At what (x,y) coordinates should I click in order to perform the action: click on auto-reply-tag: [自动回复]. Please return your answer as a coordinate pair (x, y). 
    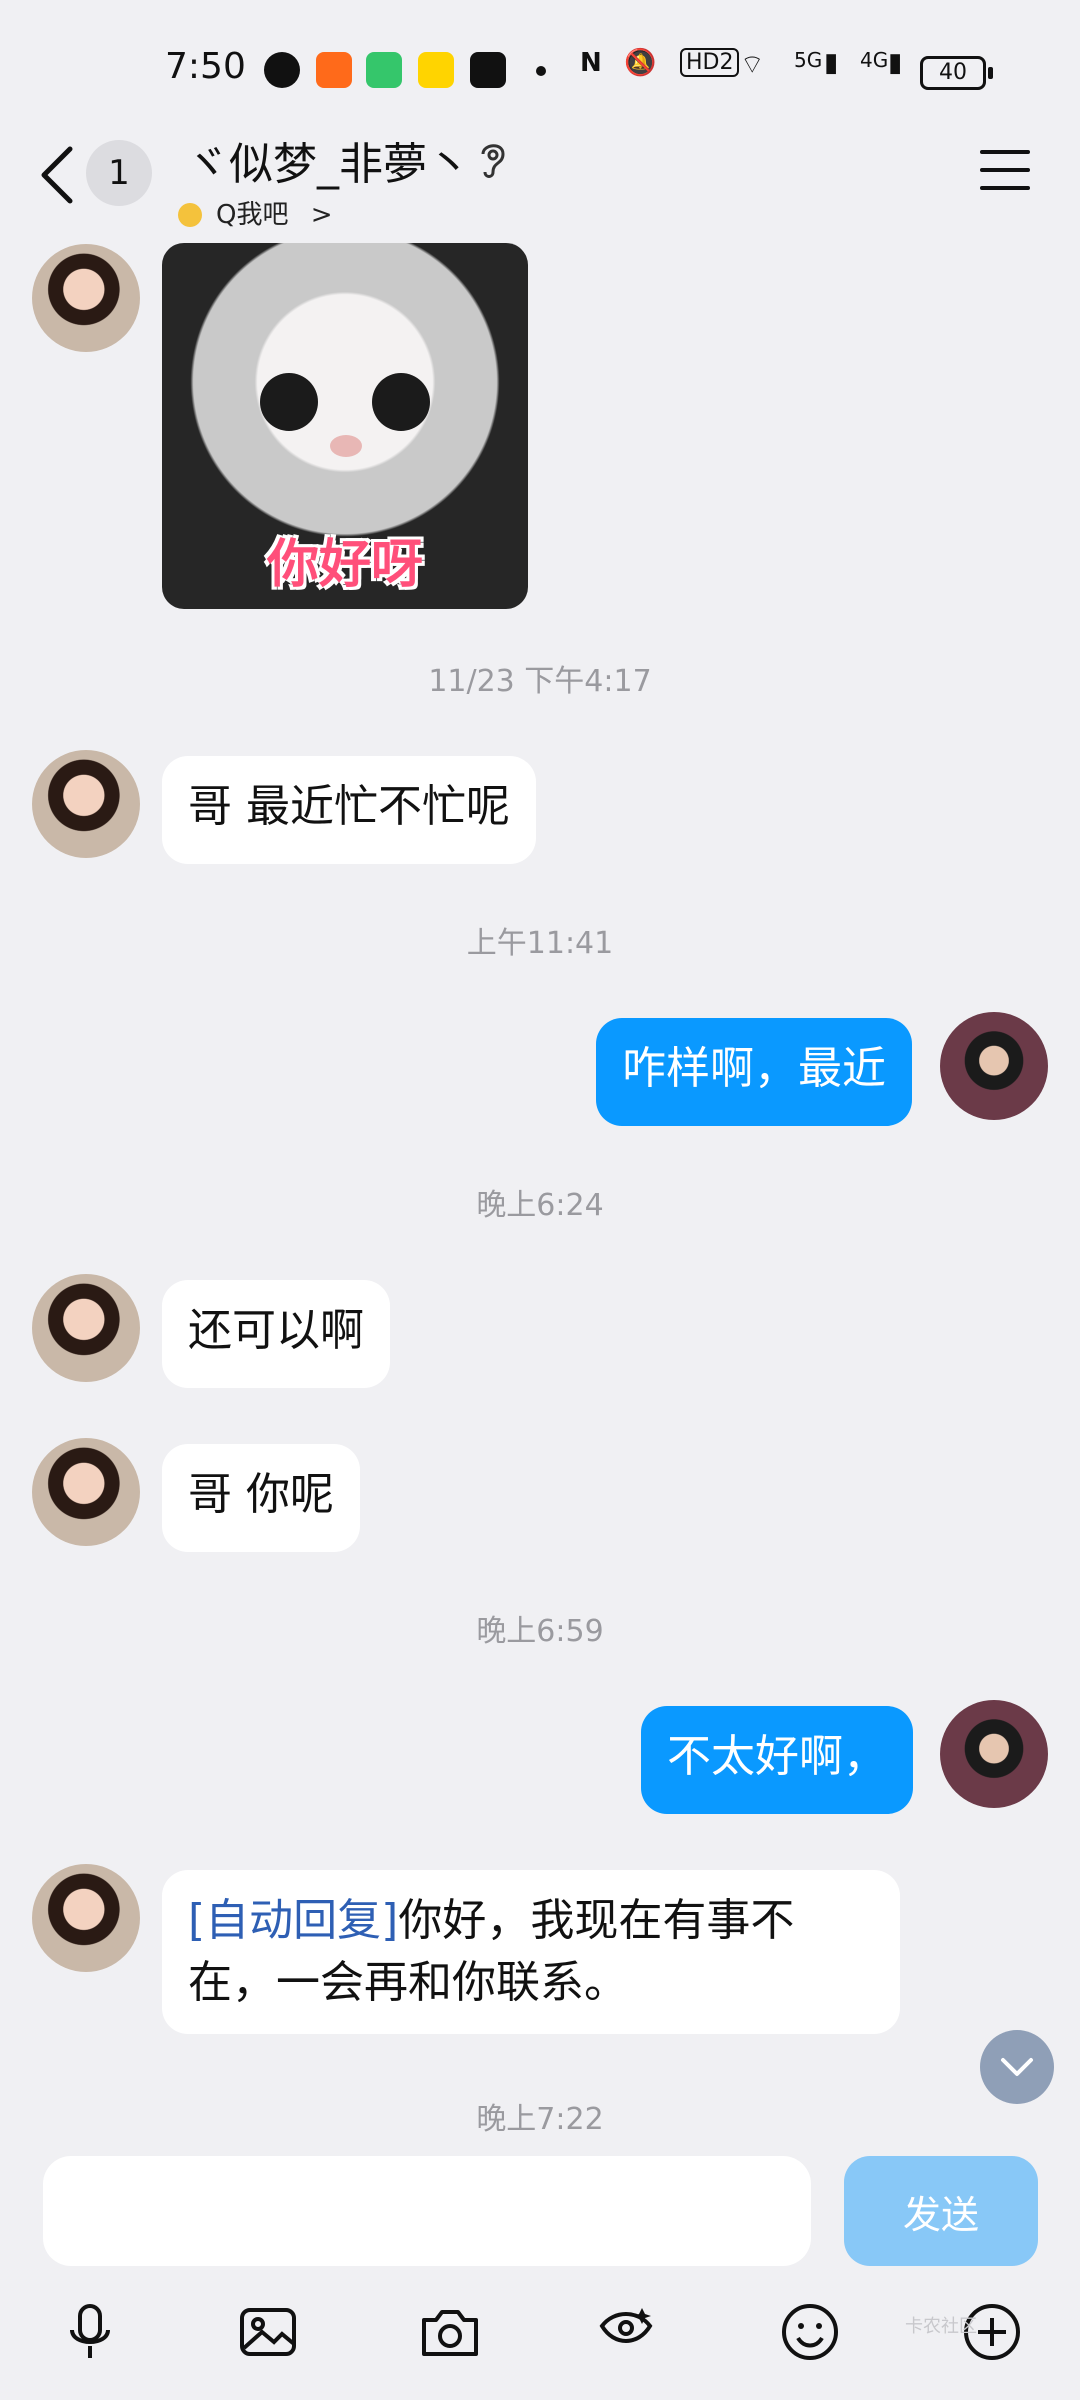
    Looking at the image, I should click on (293, 1920).